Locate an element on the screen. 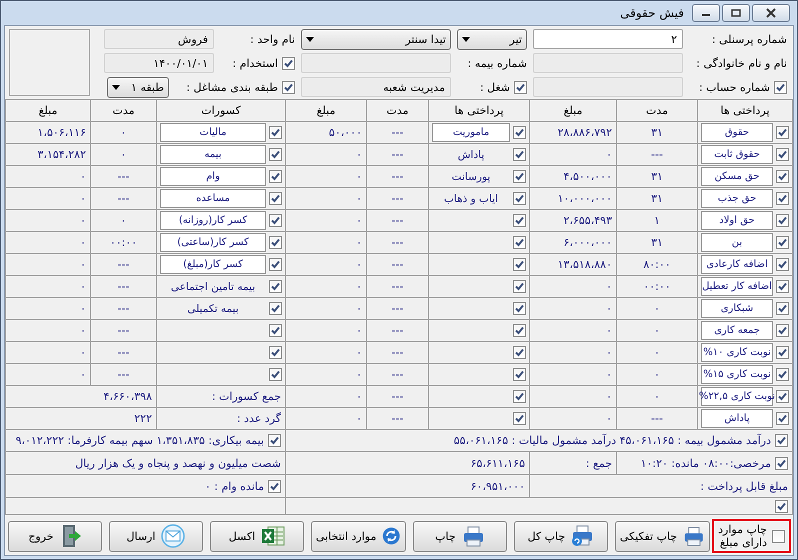  item-label: پورسانت is located at coordinates (471, 176).